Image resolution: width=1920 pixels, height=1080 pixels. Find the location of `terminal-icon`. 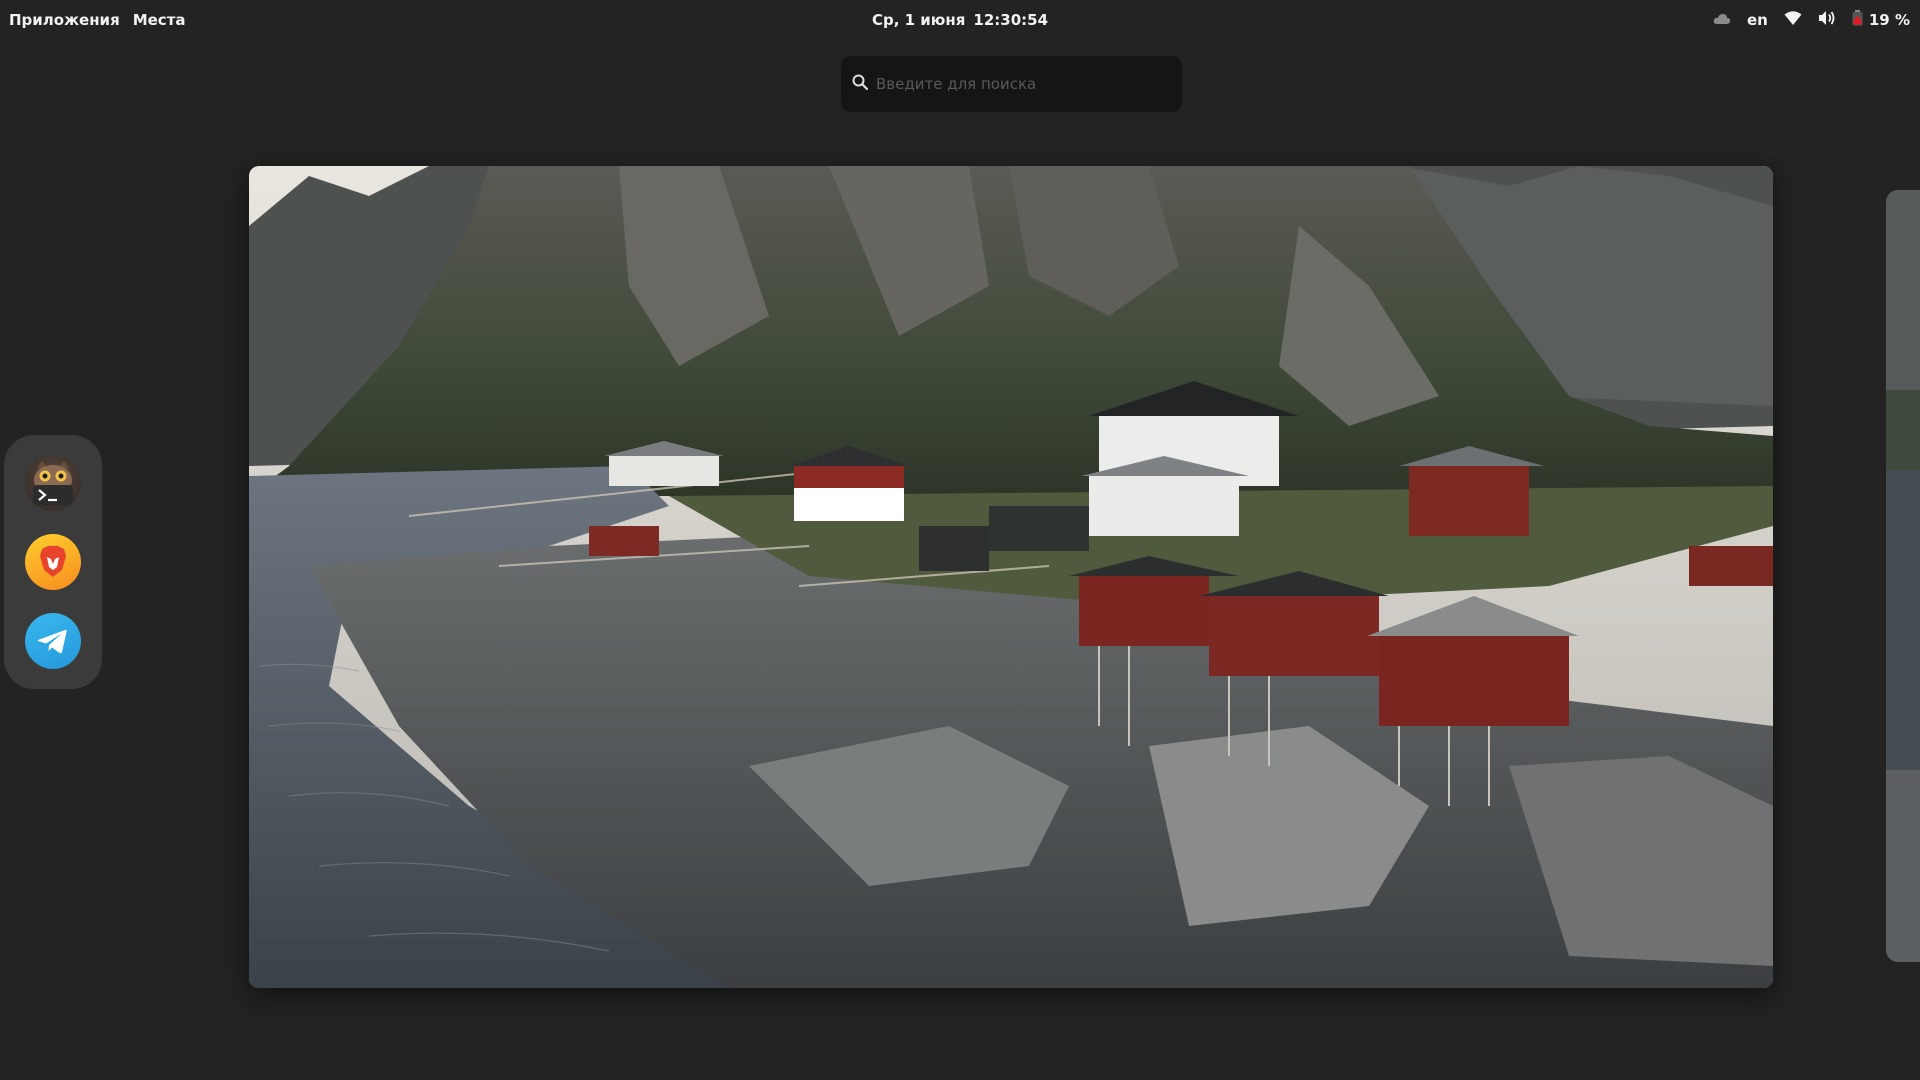

terminal-icon is located at coordinates (53, 488).